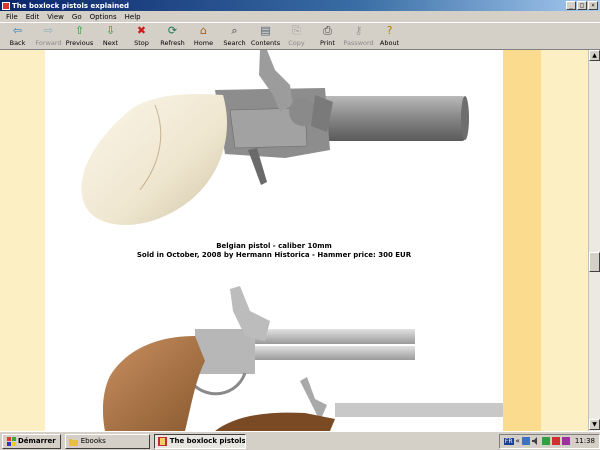 Image resolution: width=600 pixels, height=450 pixels. What do you see at coordinates (107, 441) in the screenshot?
I see `task-ebooks: Ebooks` at bounding box center [107, 441].